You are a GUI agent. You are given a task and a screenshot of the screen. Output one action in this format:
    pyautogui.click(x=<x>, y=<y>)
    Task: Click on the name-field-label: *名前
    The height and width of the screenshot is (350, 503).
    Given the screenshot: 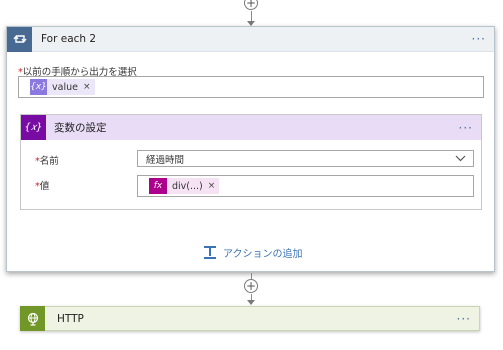 What is the action you would take?
    pyautogui.click(x=47, y=160)
    